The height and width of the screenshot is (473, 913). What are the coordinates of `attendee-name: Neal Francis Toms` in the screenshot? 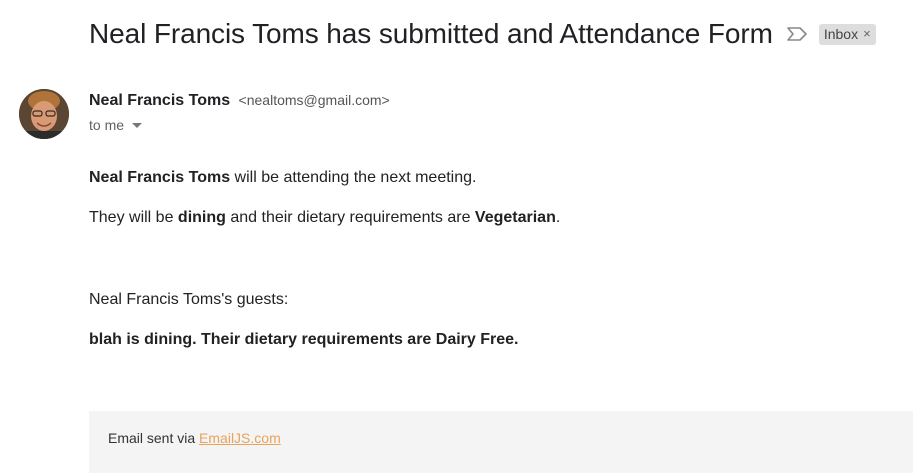 It's located at (160, 177).